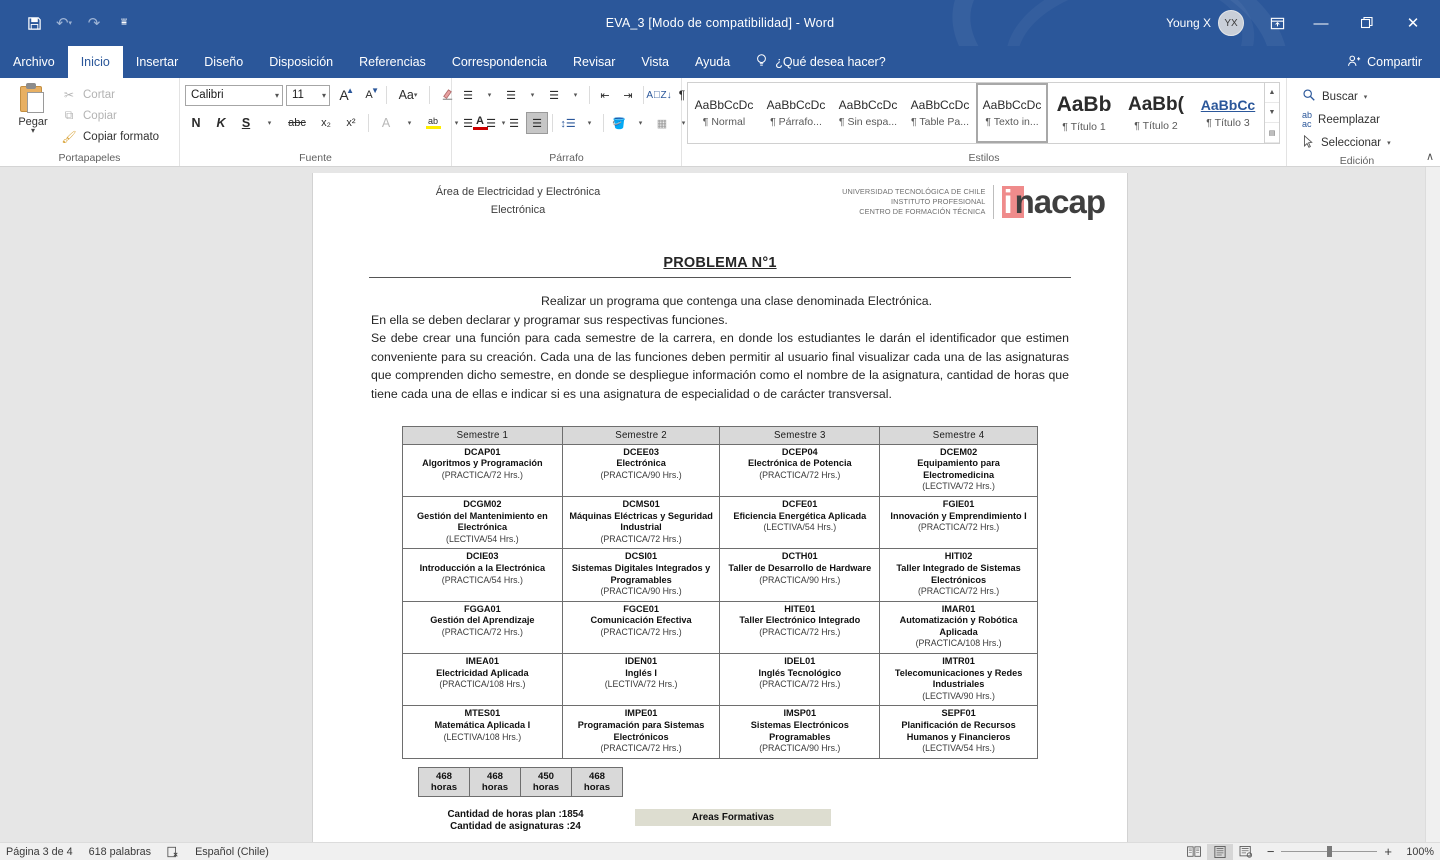 Image resolution: width=1440 pixels, height=860 pixels. I want to click on numbering-dropdown-icon: ▾, so click(532, 95).